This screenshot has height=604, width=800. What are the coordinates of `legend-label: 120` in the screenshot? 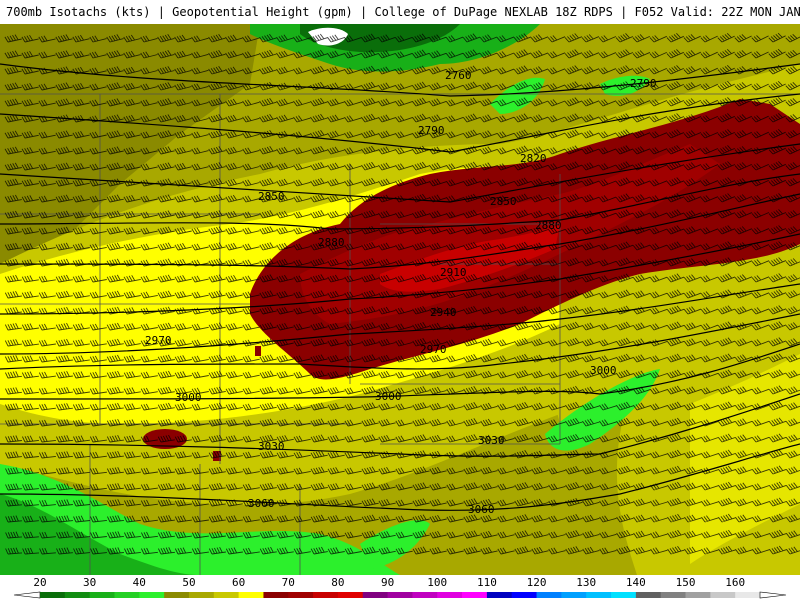 It's located at (537, 582).